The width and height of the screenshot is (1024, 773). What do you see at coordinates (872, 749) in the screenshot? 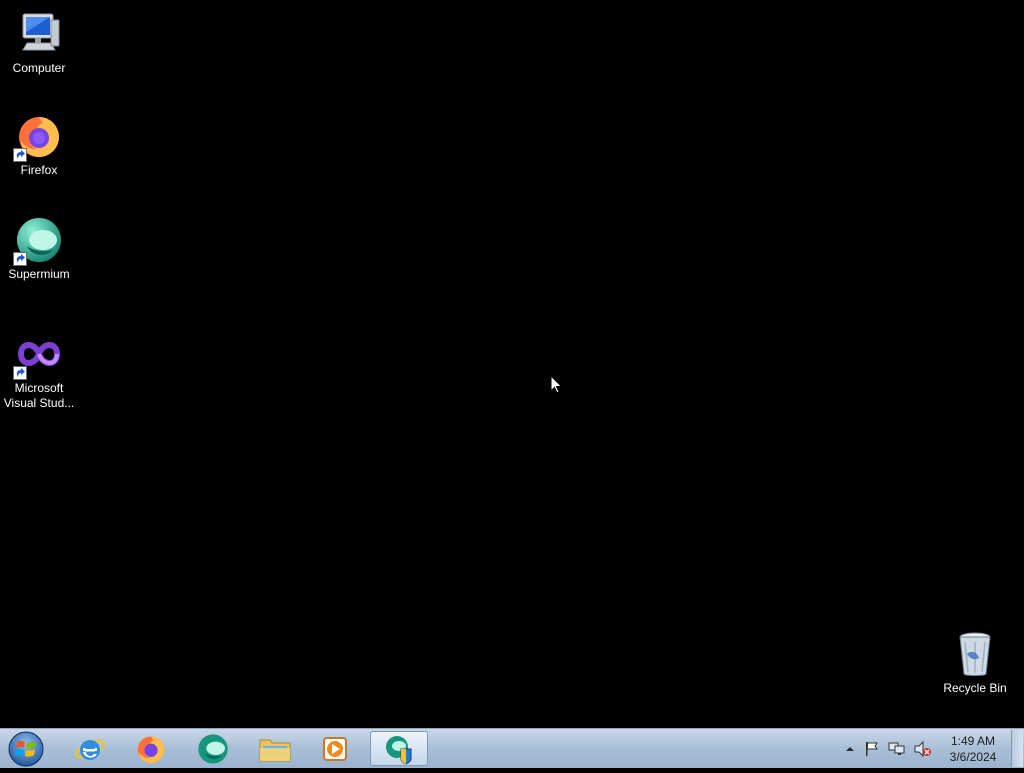
I see `action-center-flag-icon` at bounding box center [872, 749].